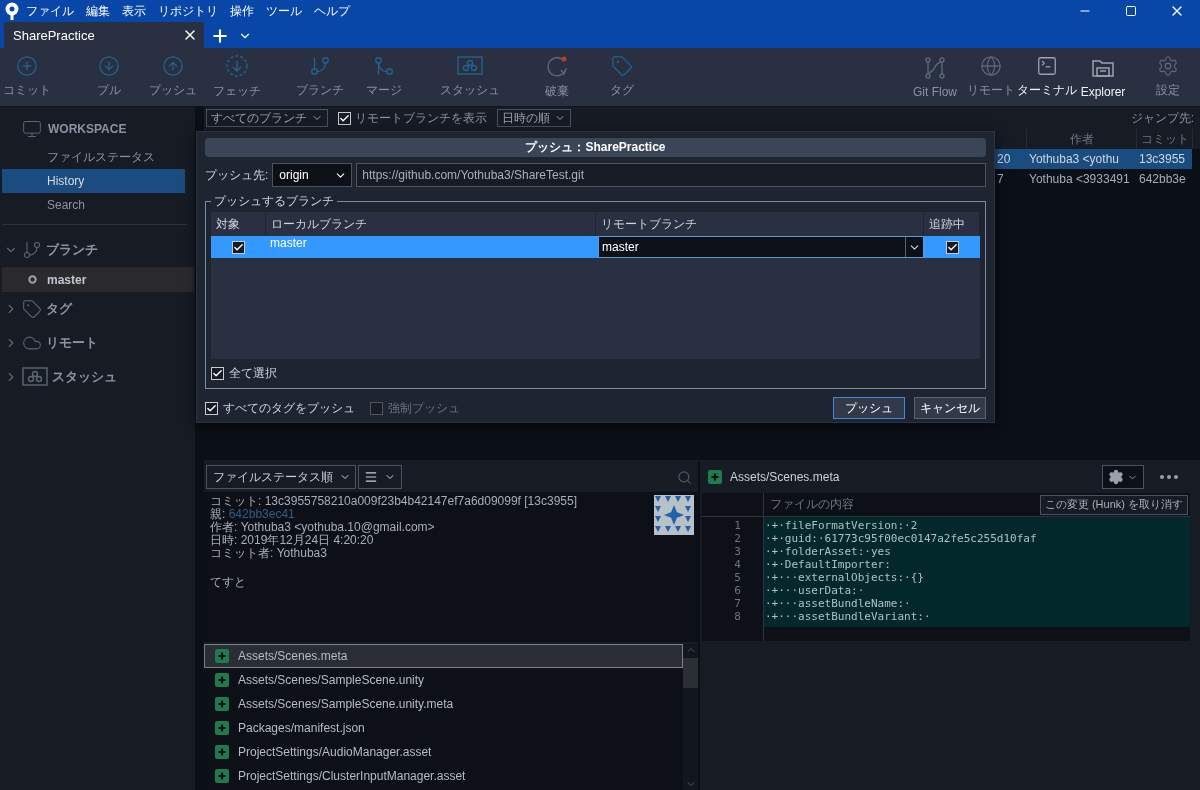 The image size is (1200, 790). Describe the element at coordinates (93, 205) in the screenshot. I see `sidebar-item: Search` at that location.